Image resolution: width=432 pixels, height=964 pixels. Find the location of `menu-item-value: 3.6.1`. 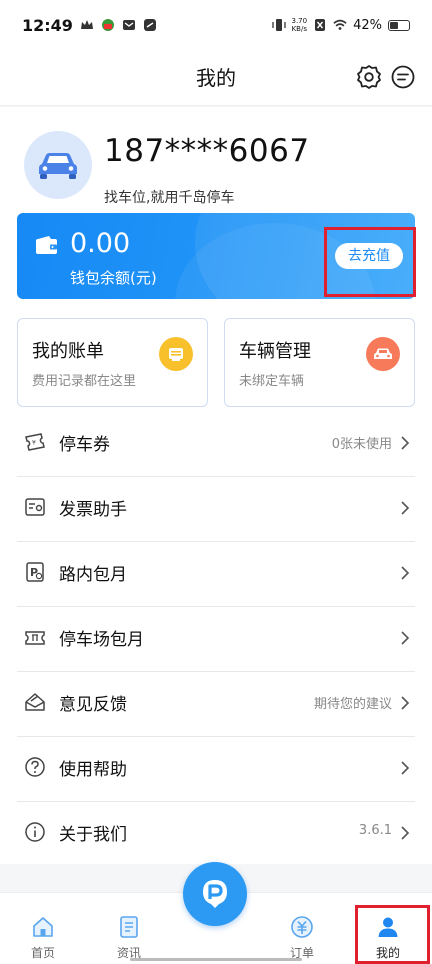

menu-item-value: 3.6.1 is located at coordinates (375, 830).